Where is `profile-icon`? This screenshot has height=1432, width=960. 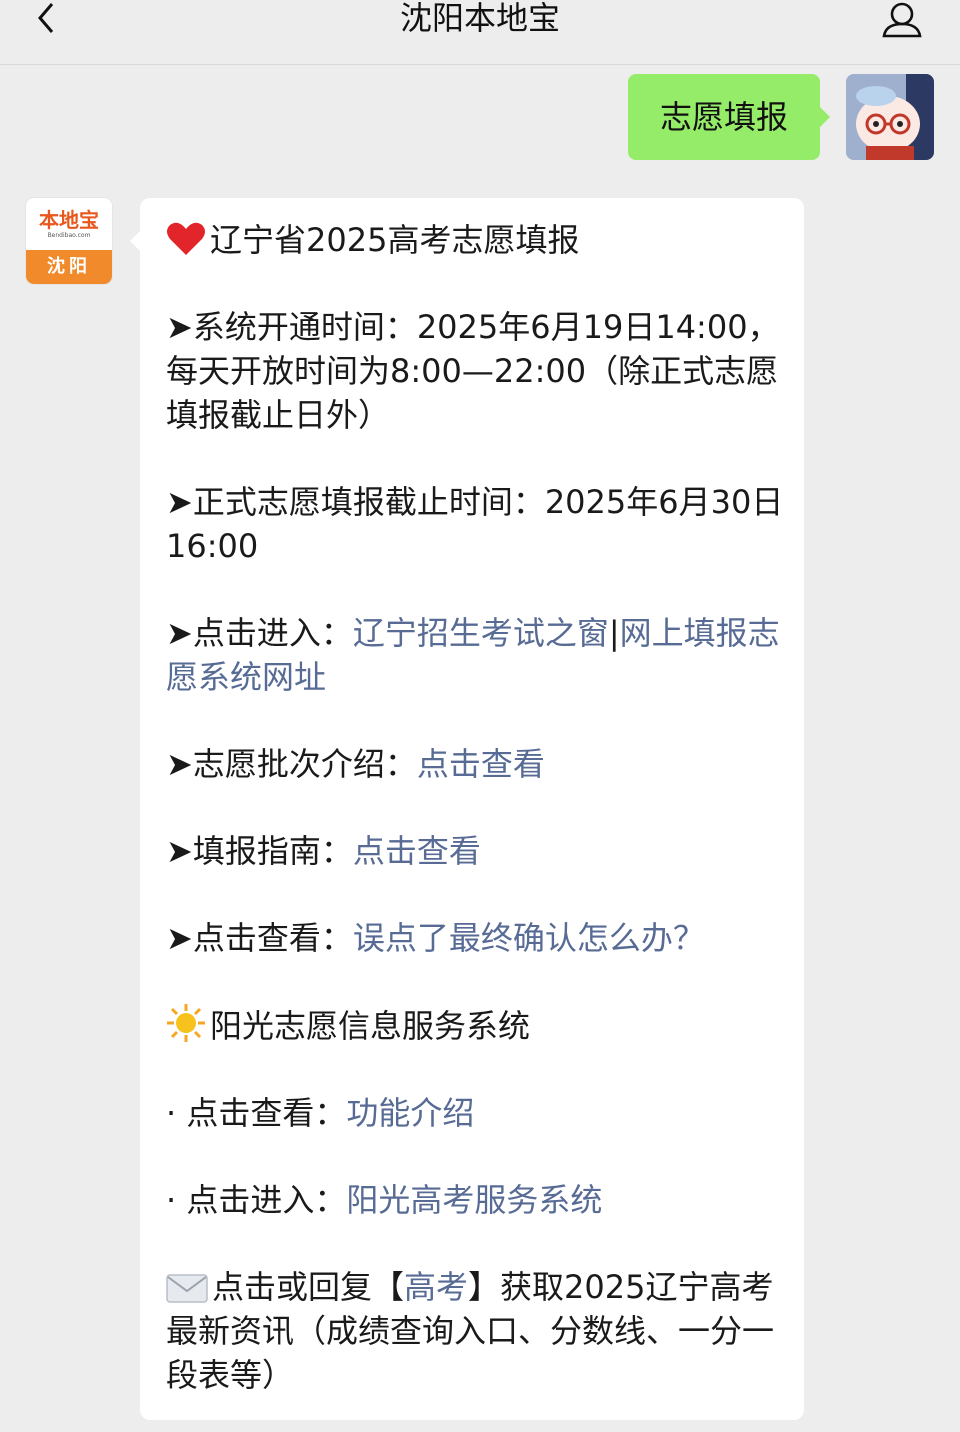 profile-icon is located at coordinates (902, 20).